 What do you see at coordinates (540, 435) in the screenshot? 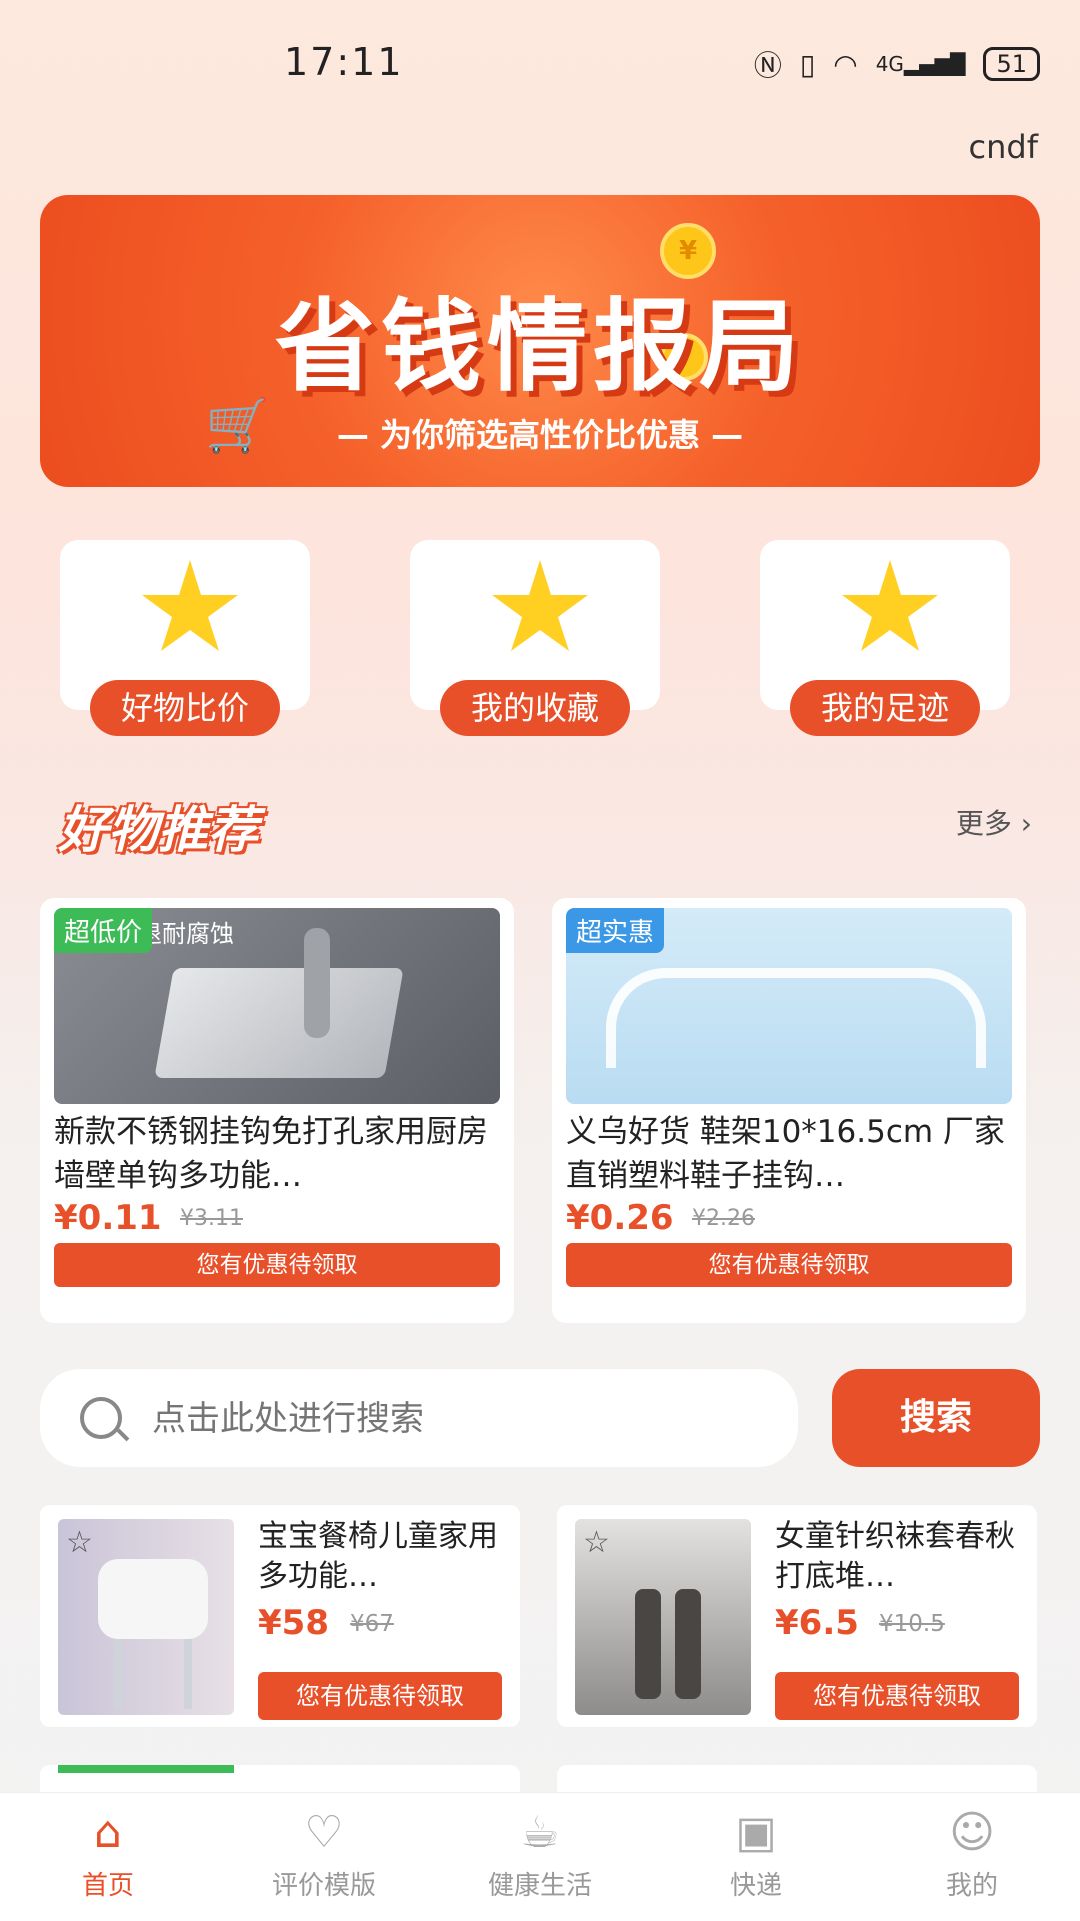
I see `banner-subtitle: — 为你筛选高性价比优惠 —` at bounding box center [540, 435].